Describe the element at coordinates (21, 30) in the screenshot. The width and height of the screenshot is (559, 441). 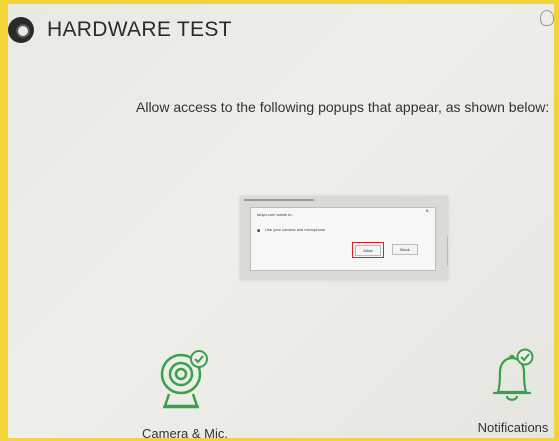
I see `app-logo-icon` at that location.